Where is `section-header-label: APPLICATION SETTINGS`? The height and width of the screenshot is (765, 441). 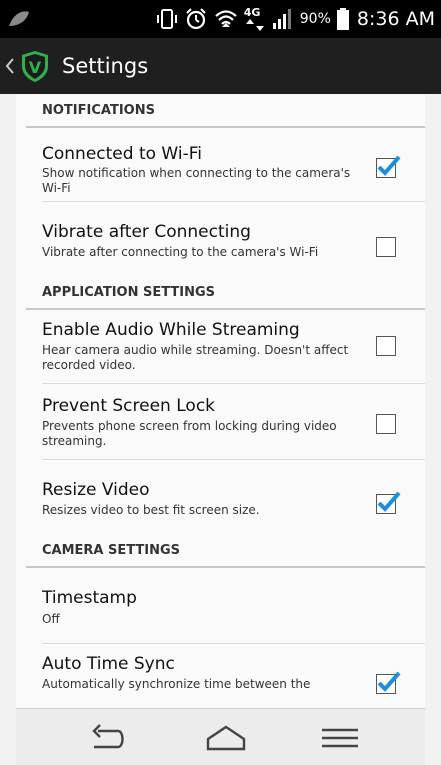 section-header-label: APPLICATION SETTINGS is located at coordinates (129, 292).